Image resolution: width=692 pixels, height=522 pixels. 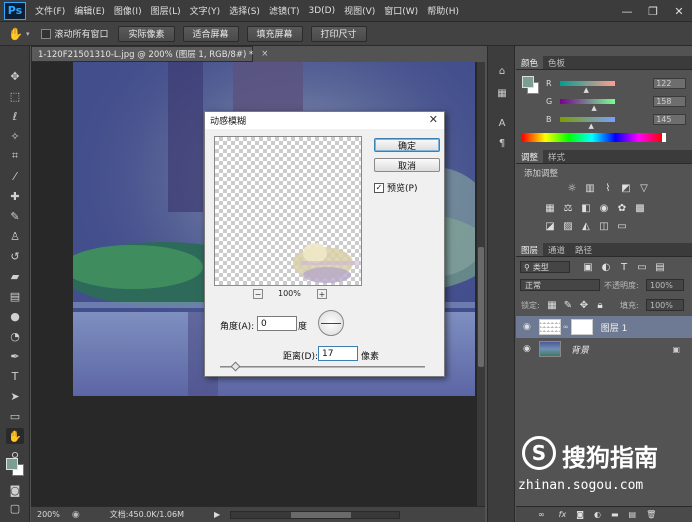 What do you see at coordinates (15, 116) in the screenshot?
I see `lasso-tool-icon: ℓ` at bounding box center [15, 116].